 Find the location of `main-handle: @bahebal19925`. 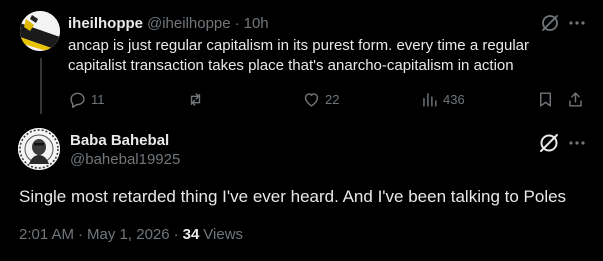

main-handle: @bahebal19925 is located at coordinates (125, 159).